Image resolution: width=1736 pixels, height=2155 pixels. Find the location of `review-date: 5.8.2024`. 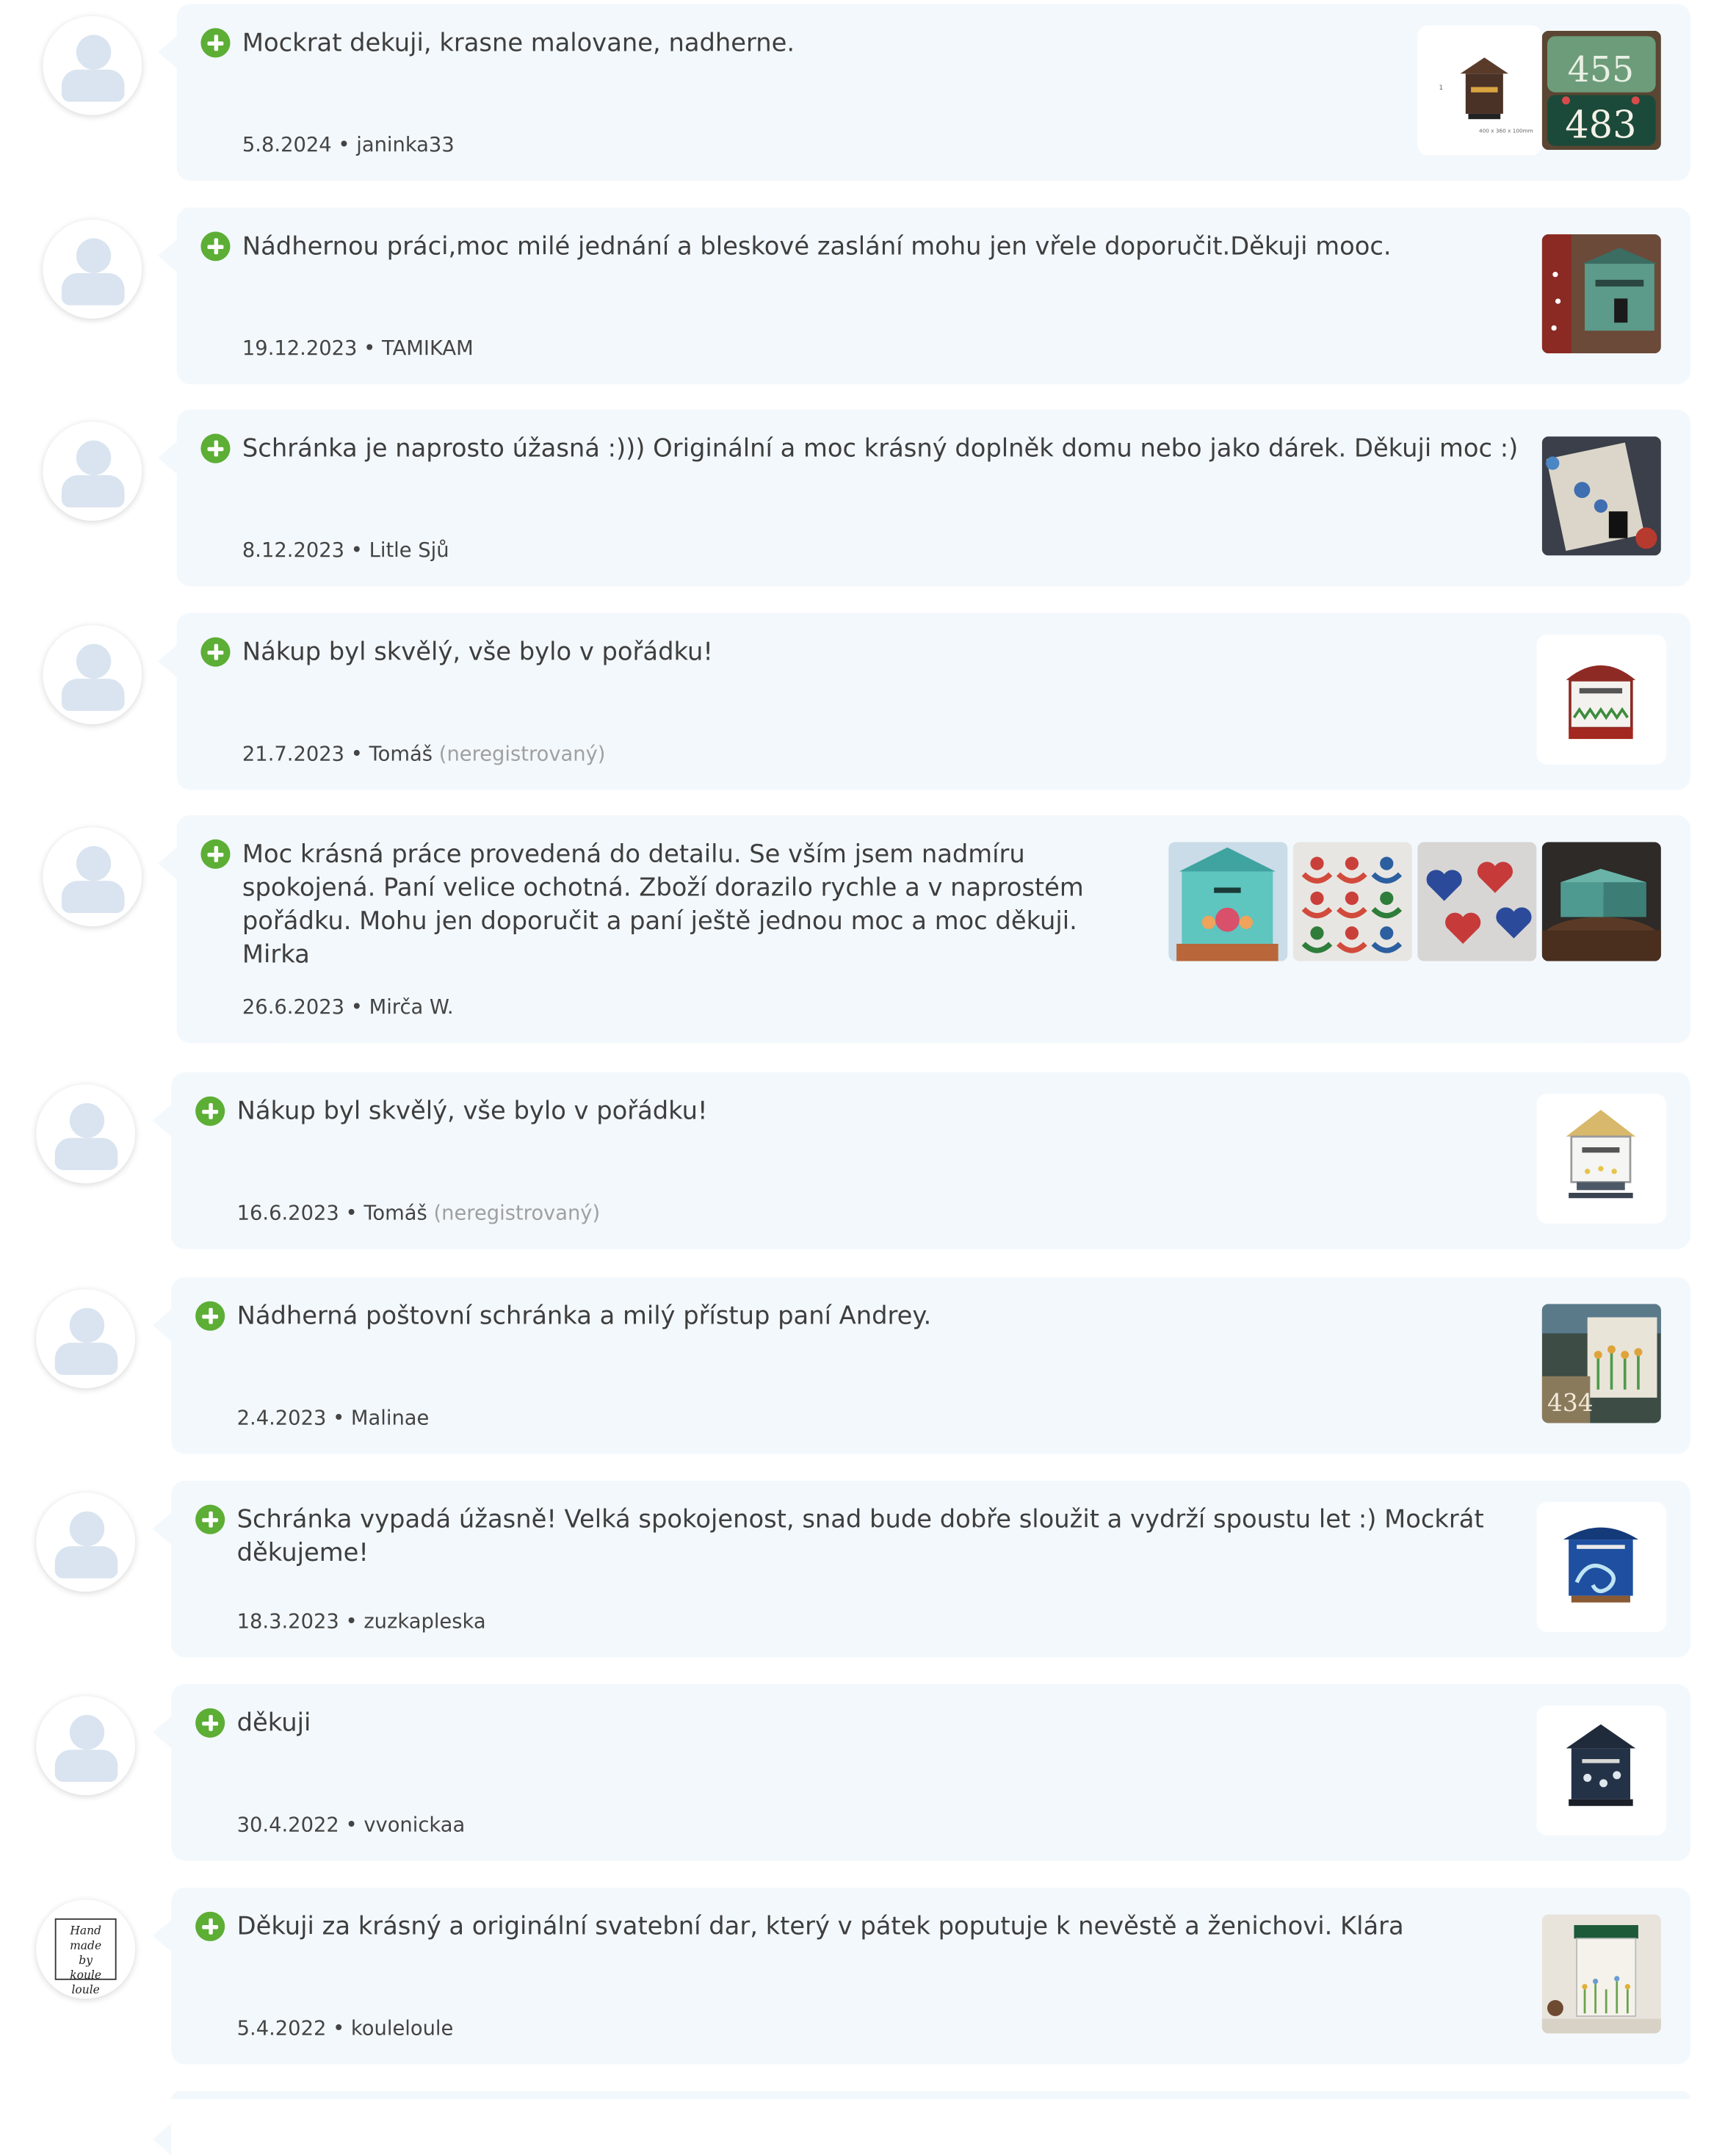

review-date: 5.8.2024 is located at coordinates (287, 144).